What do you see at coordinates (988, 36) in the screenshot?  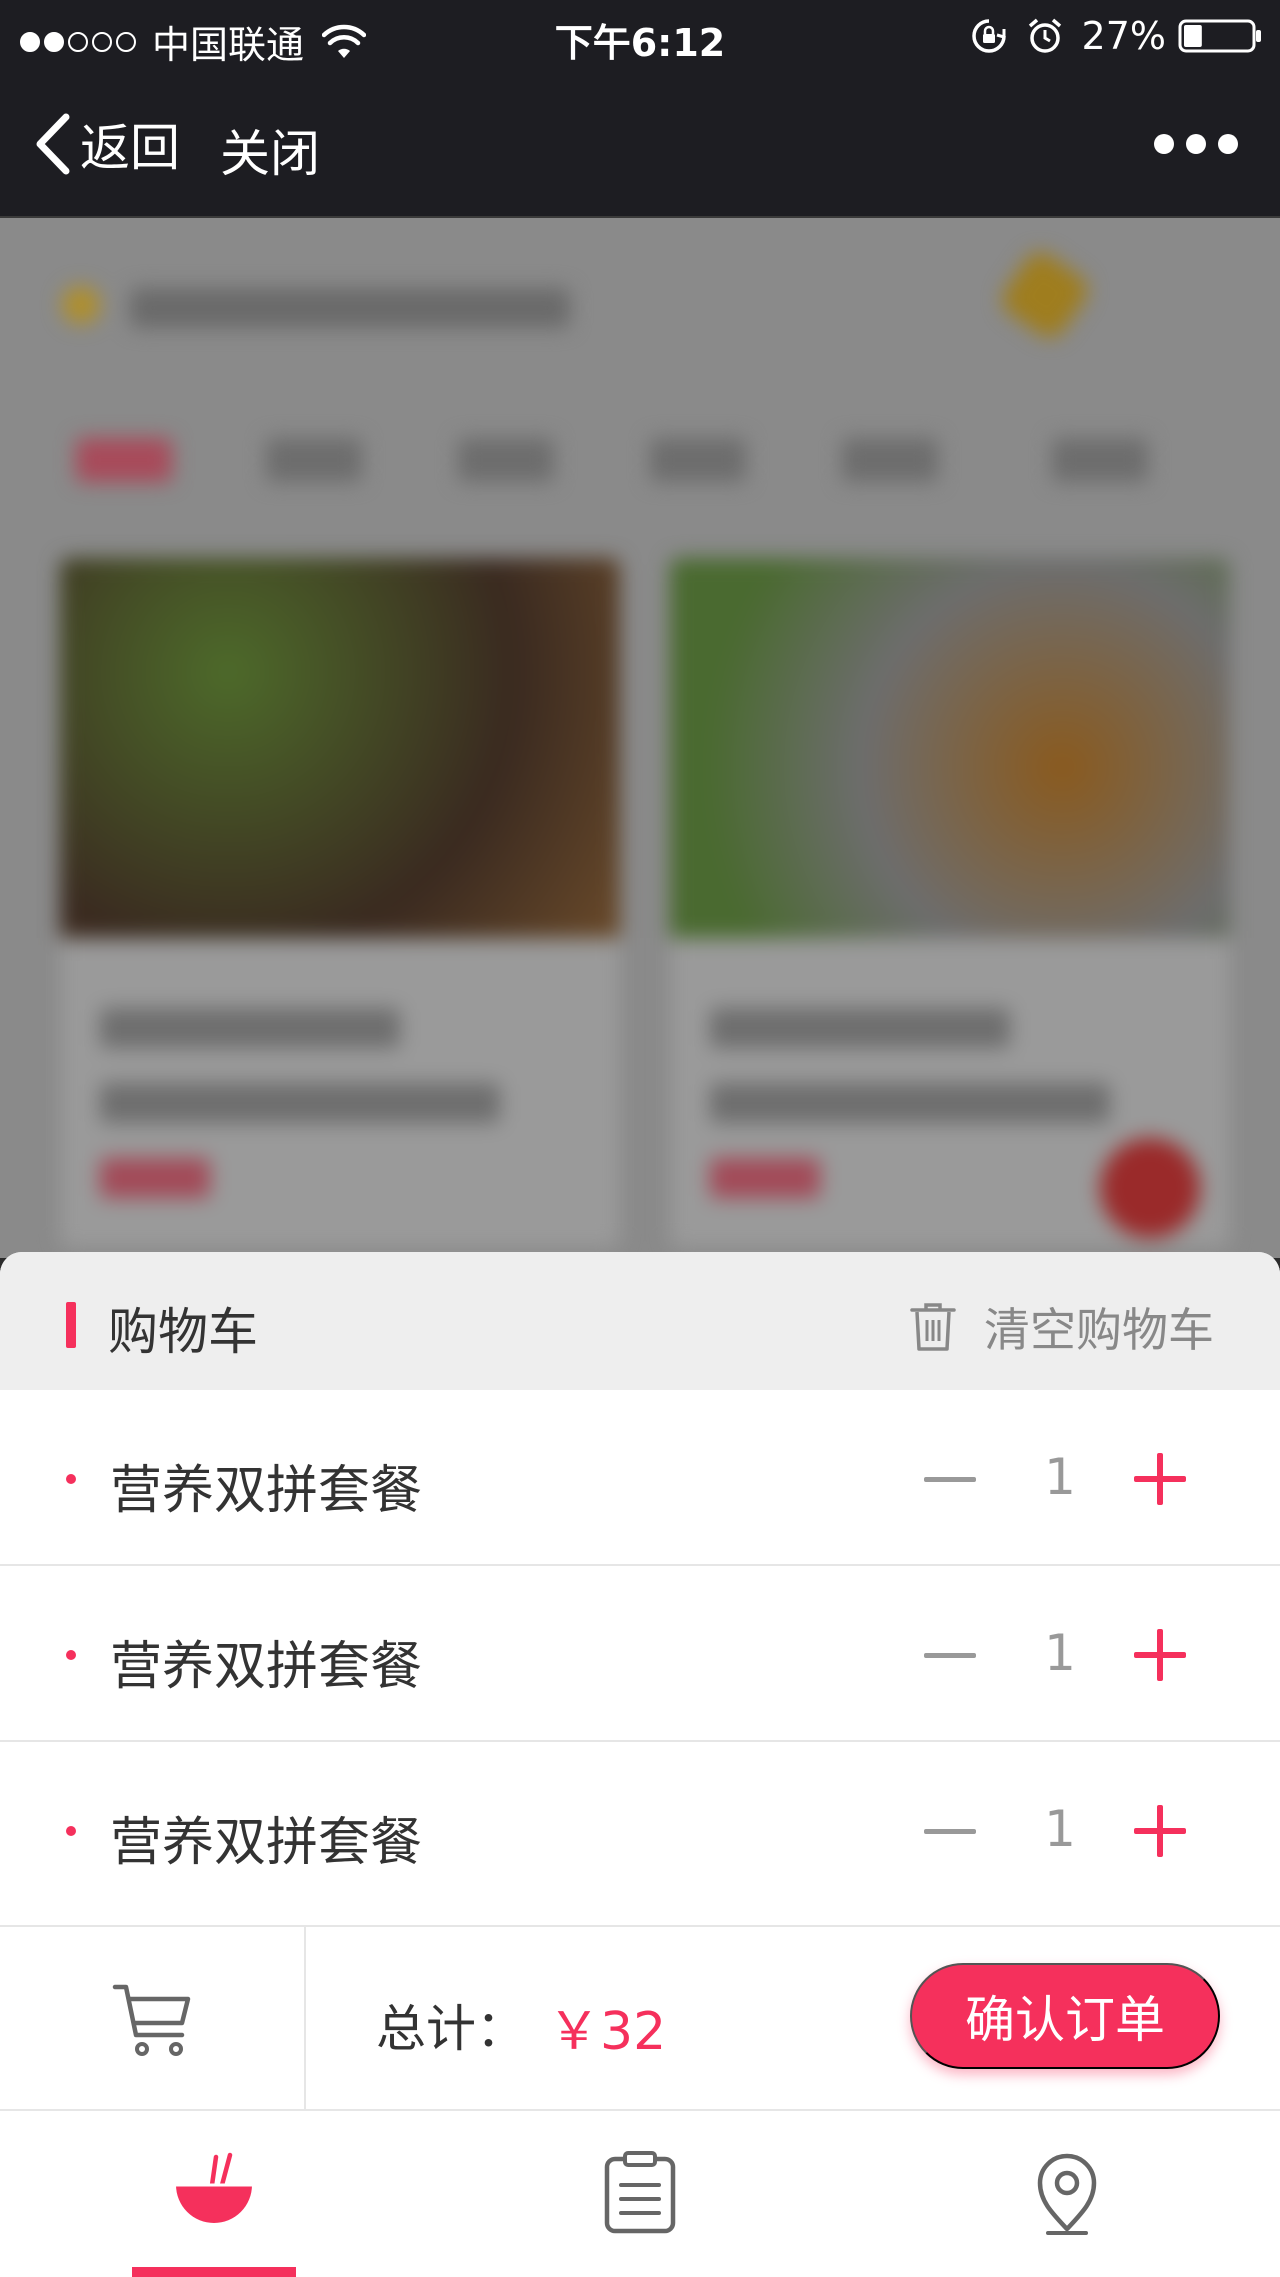 I see `rotation-lock-icon` at bounding box center [988, 36].